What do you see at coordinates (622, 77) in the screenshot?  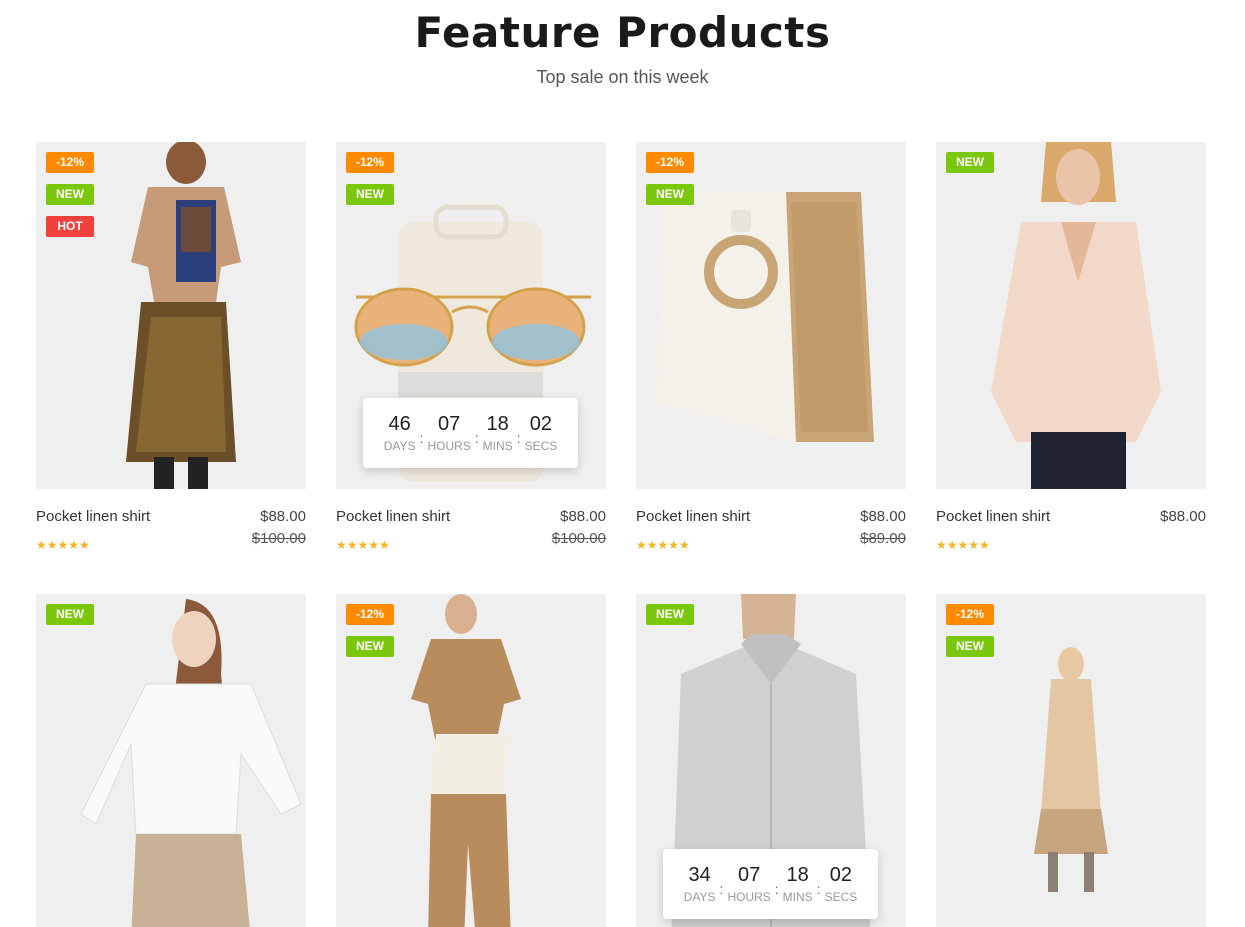 I see `section-subtitle: Top sale on this week` at bounding box center [622, 77].